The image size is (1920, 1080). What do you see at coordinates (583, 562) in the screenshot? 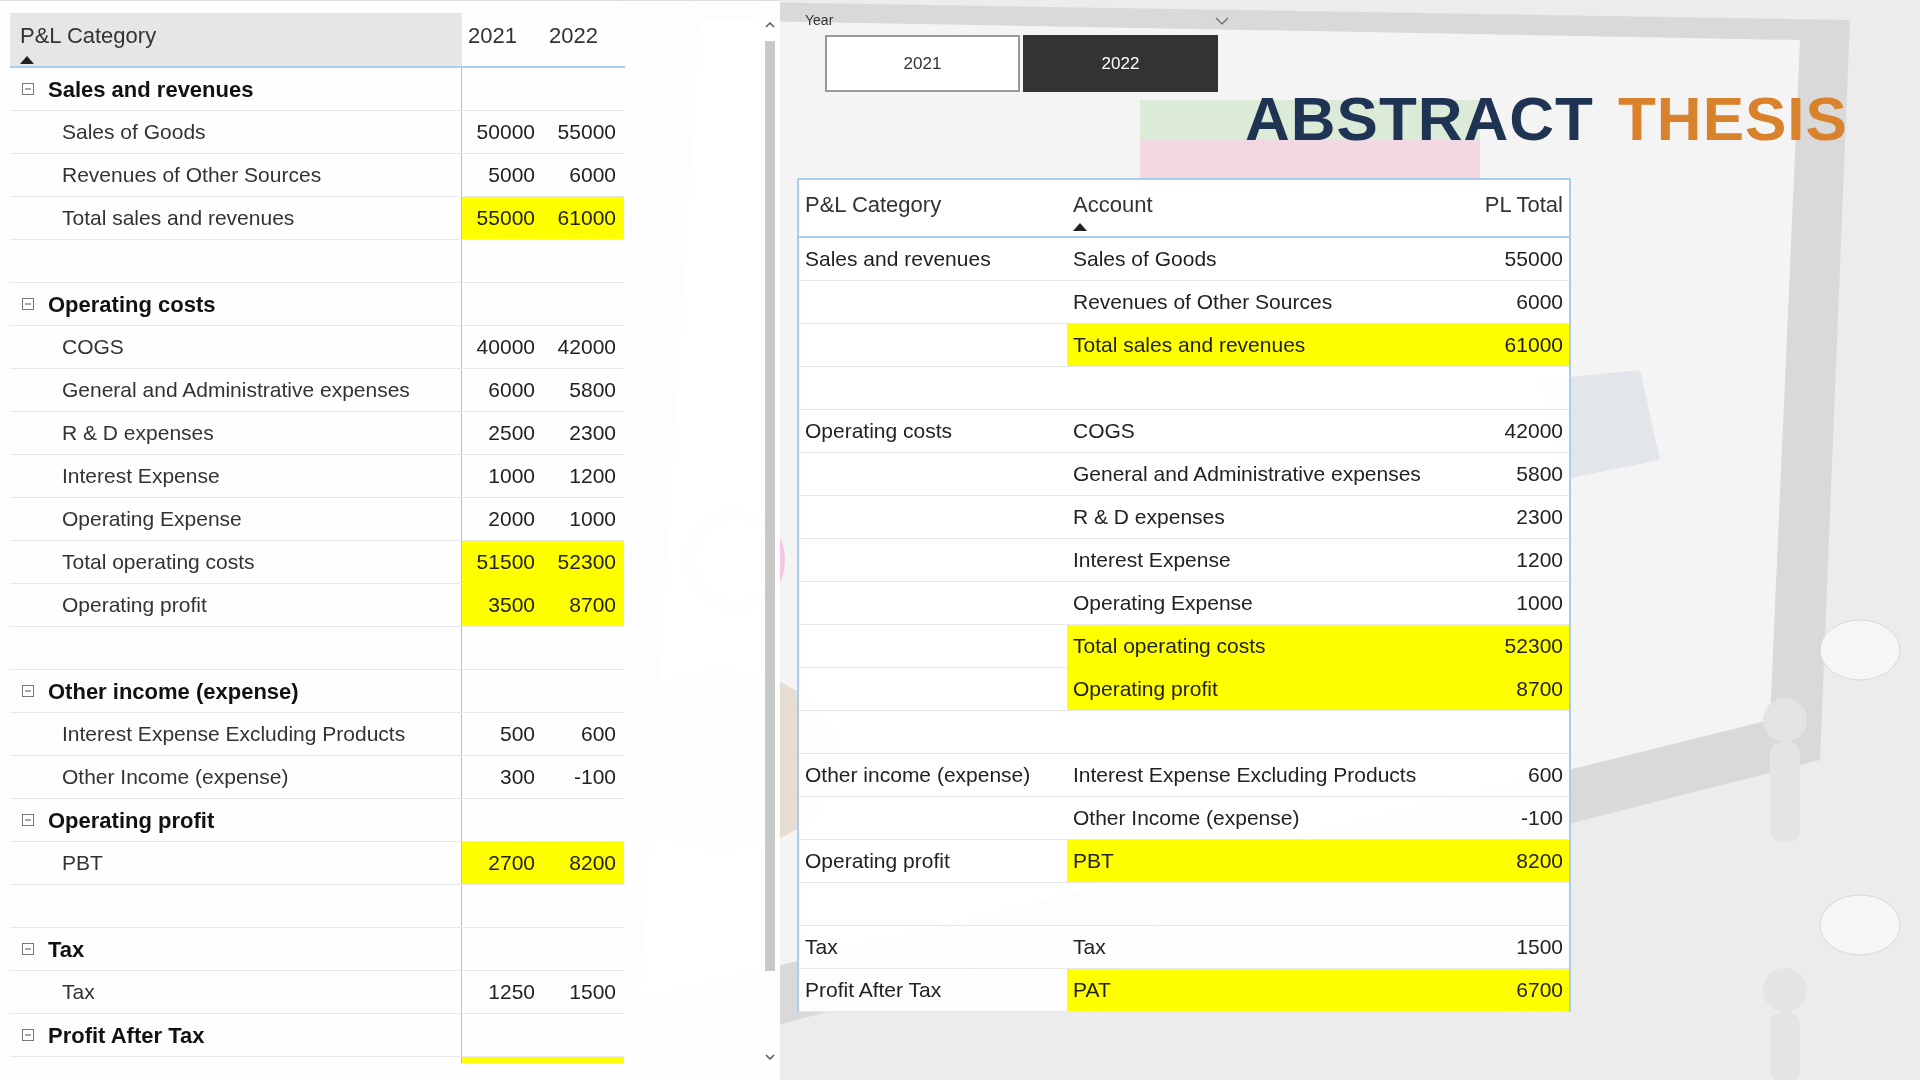
I see `table-cell: 52300` at bounding box center [583, 562].